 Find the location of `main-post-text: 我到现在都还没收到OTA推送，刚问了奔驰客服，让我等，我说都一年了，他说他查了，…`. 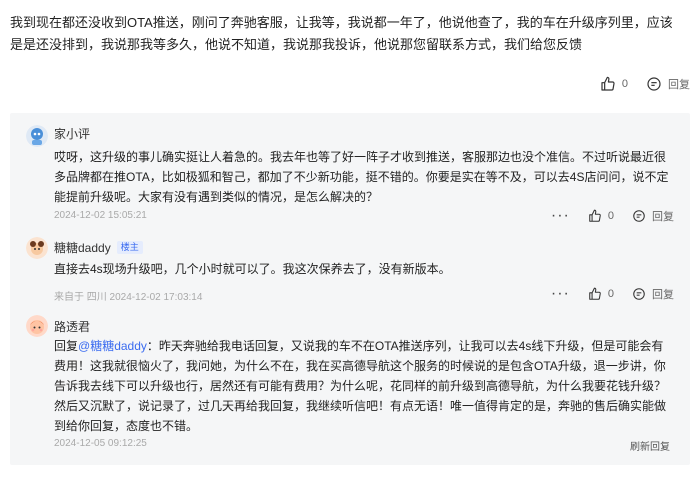

main-post-text: 我到现在都还没收到OTA推送，刚问了奔驰客服，让我等，我说都一年了，他说他查了，… is located at coordinates (341, 33).